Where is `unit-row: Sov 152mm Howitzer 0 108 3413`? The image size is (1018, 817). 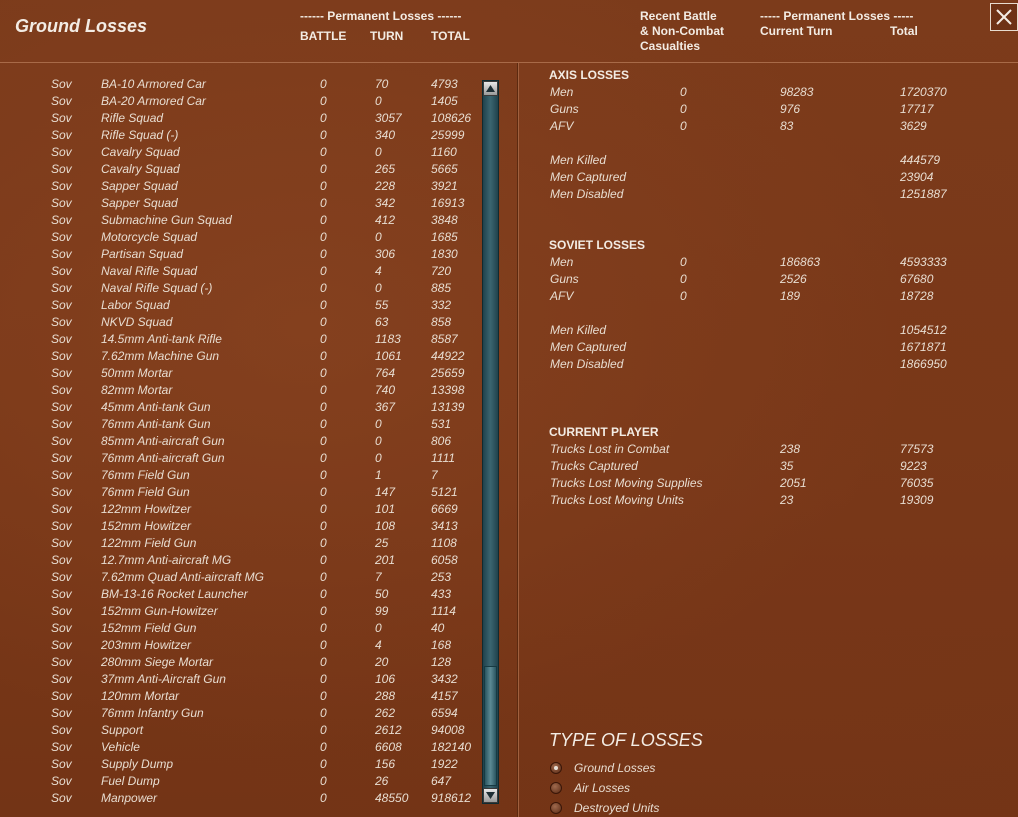 unit-row: Sov 152mm Howitzer 0 108 3413 is located at coordinates (240, 526).